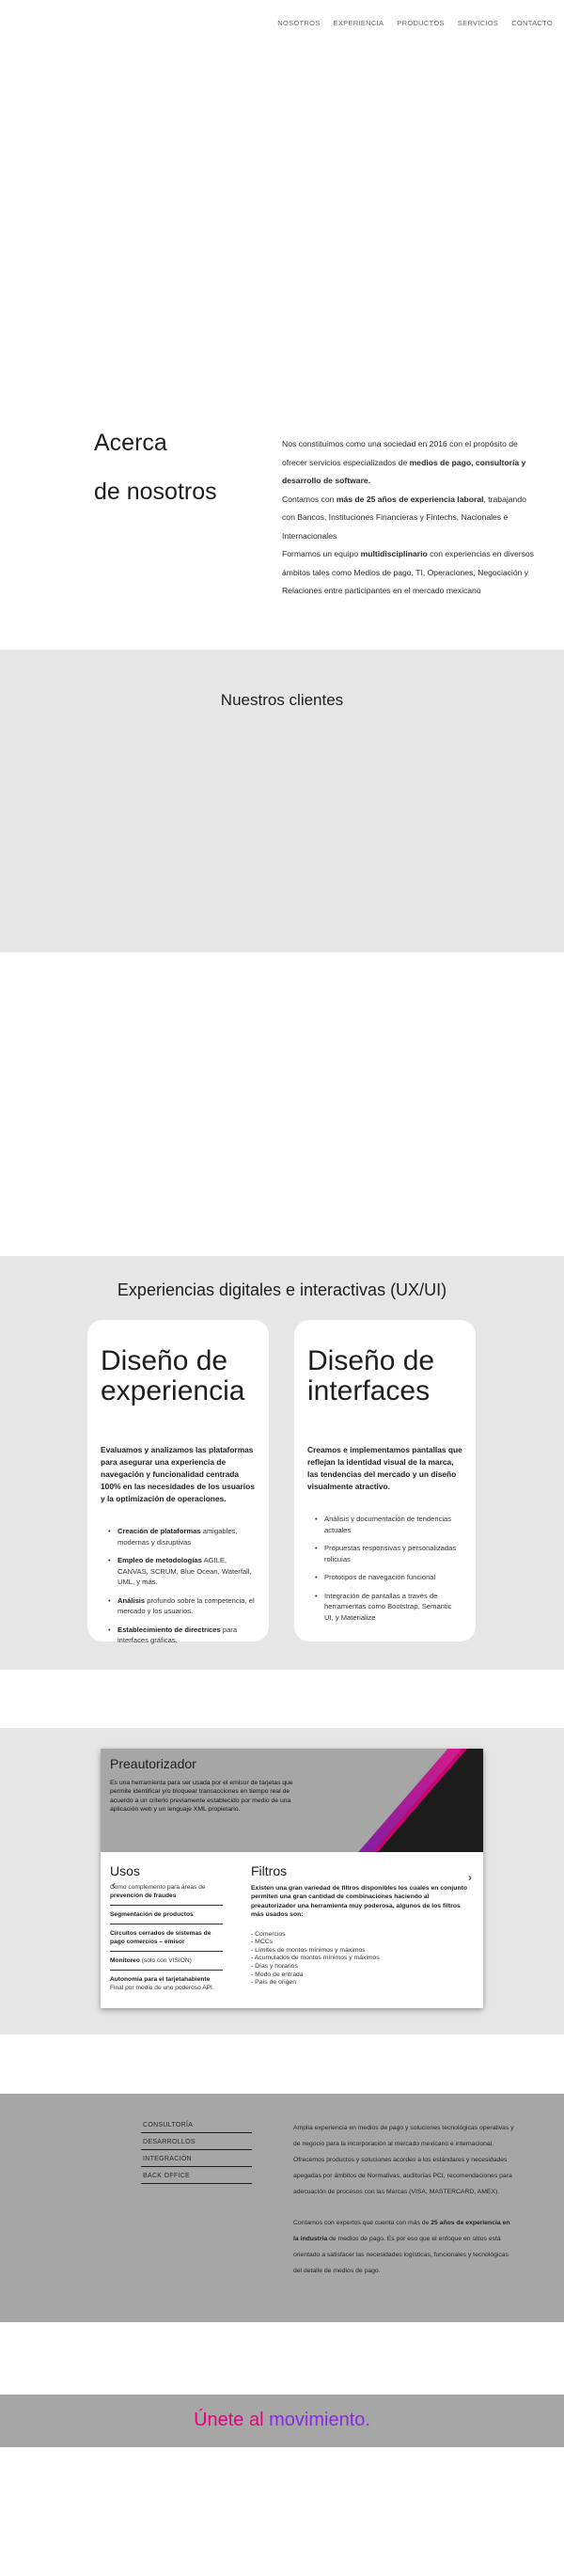  I want to click on card-interface-title: Diseño de interfaces, so click(384, 1376).